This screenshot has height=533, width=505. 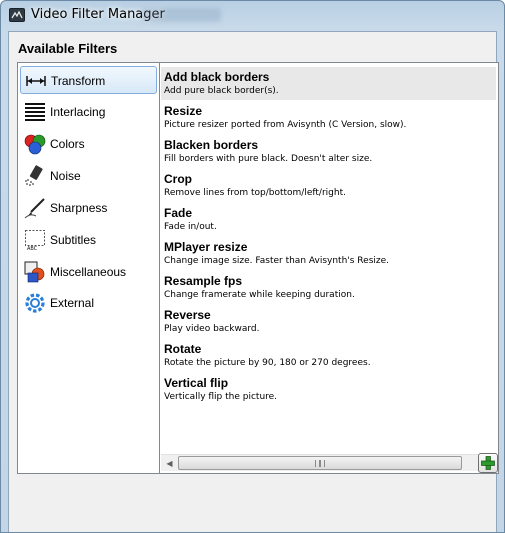 What do you see at coordinates (68, 48) in the screenshot?
I see `available-filters-heading: Available Filters` at bounding box center [68, 48].